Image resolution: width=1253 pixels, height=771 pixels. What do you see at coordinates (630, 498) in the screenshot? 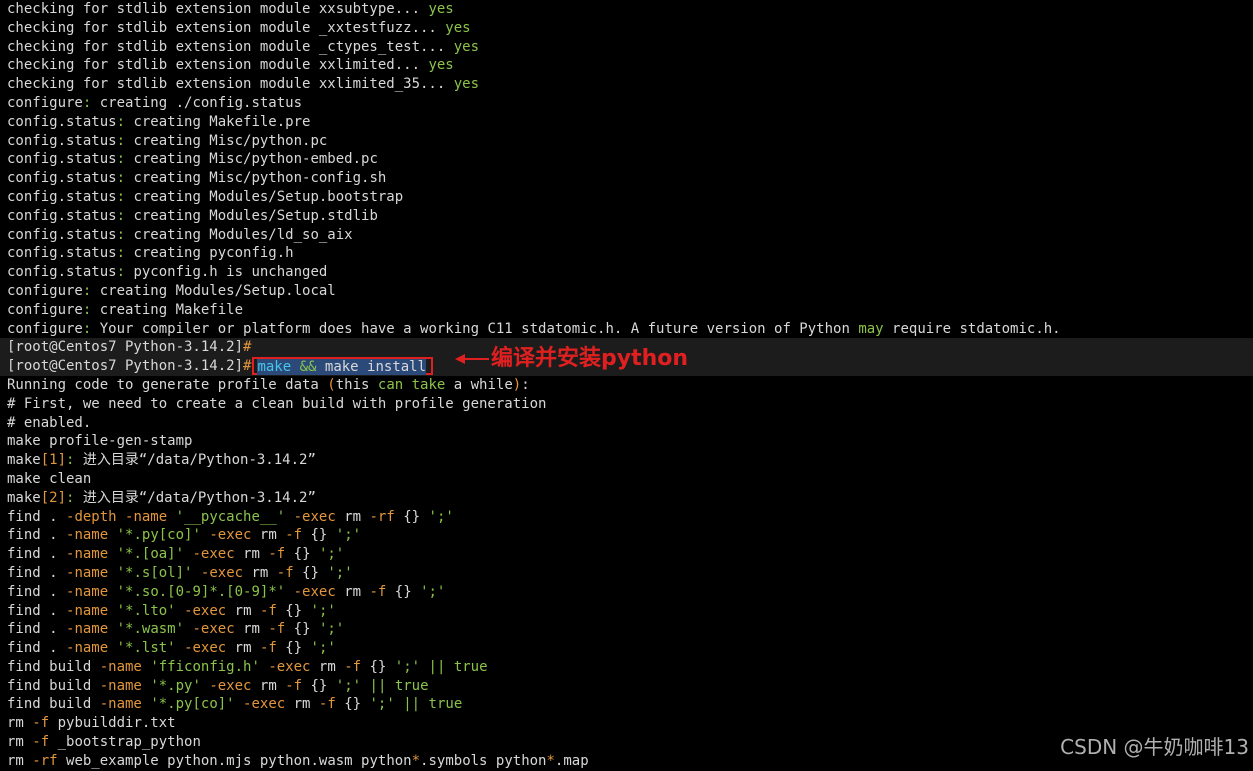
I see `output-line: make[2]: 进入目录“/data/Python-3.14.2”` at bounding box center [630, 498].